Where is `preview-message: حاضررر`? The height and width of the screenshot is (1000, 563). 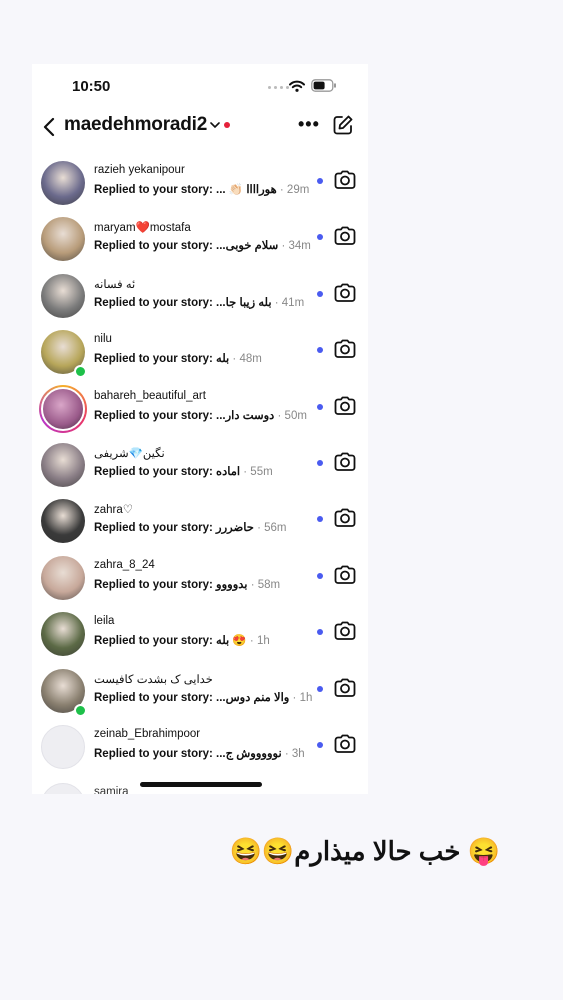 preview-message: حاضررر is located at coordinates (235, 528).